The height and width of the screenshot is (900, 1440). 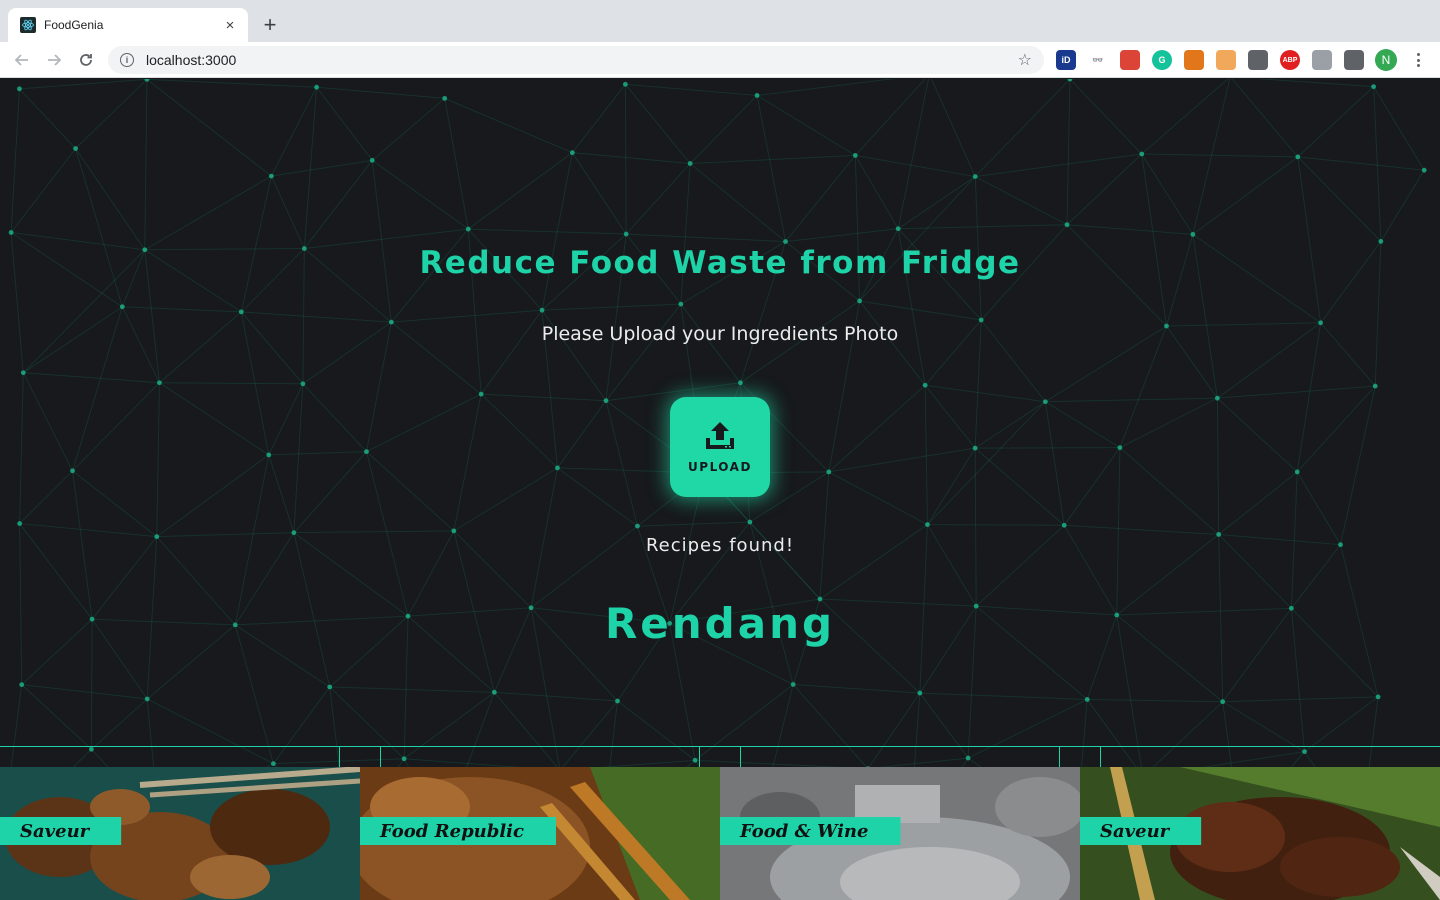 I want to click on section-divider, so click(x=720, y=746).